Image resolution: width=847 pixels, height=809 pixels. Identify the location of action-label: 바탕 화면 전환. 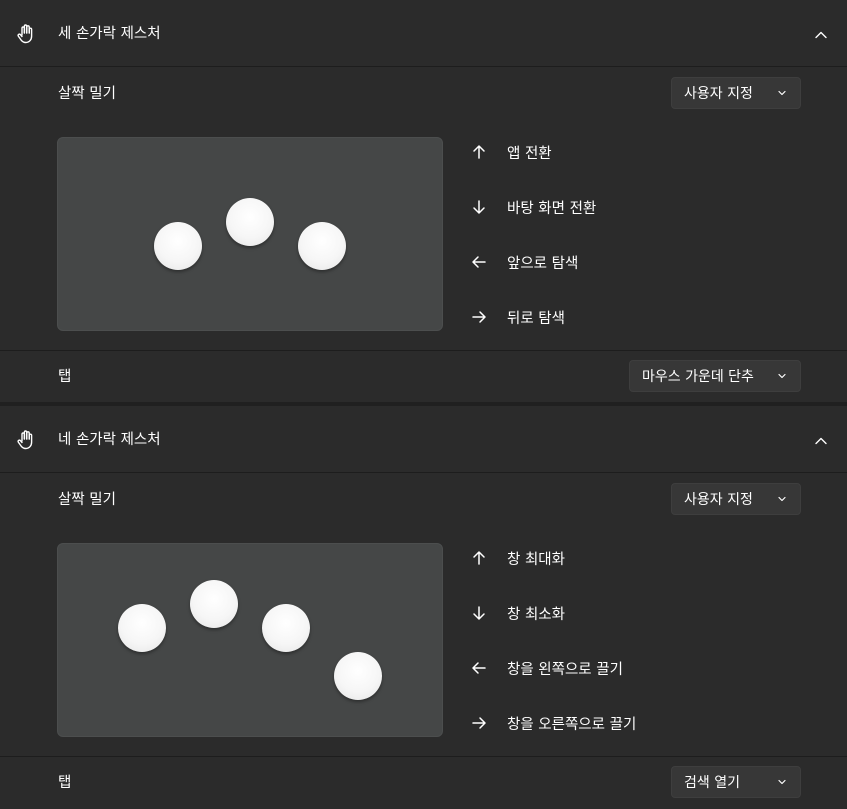
(552, 208).